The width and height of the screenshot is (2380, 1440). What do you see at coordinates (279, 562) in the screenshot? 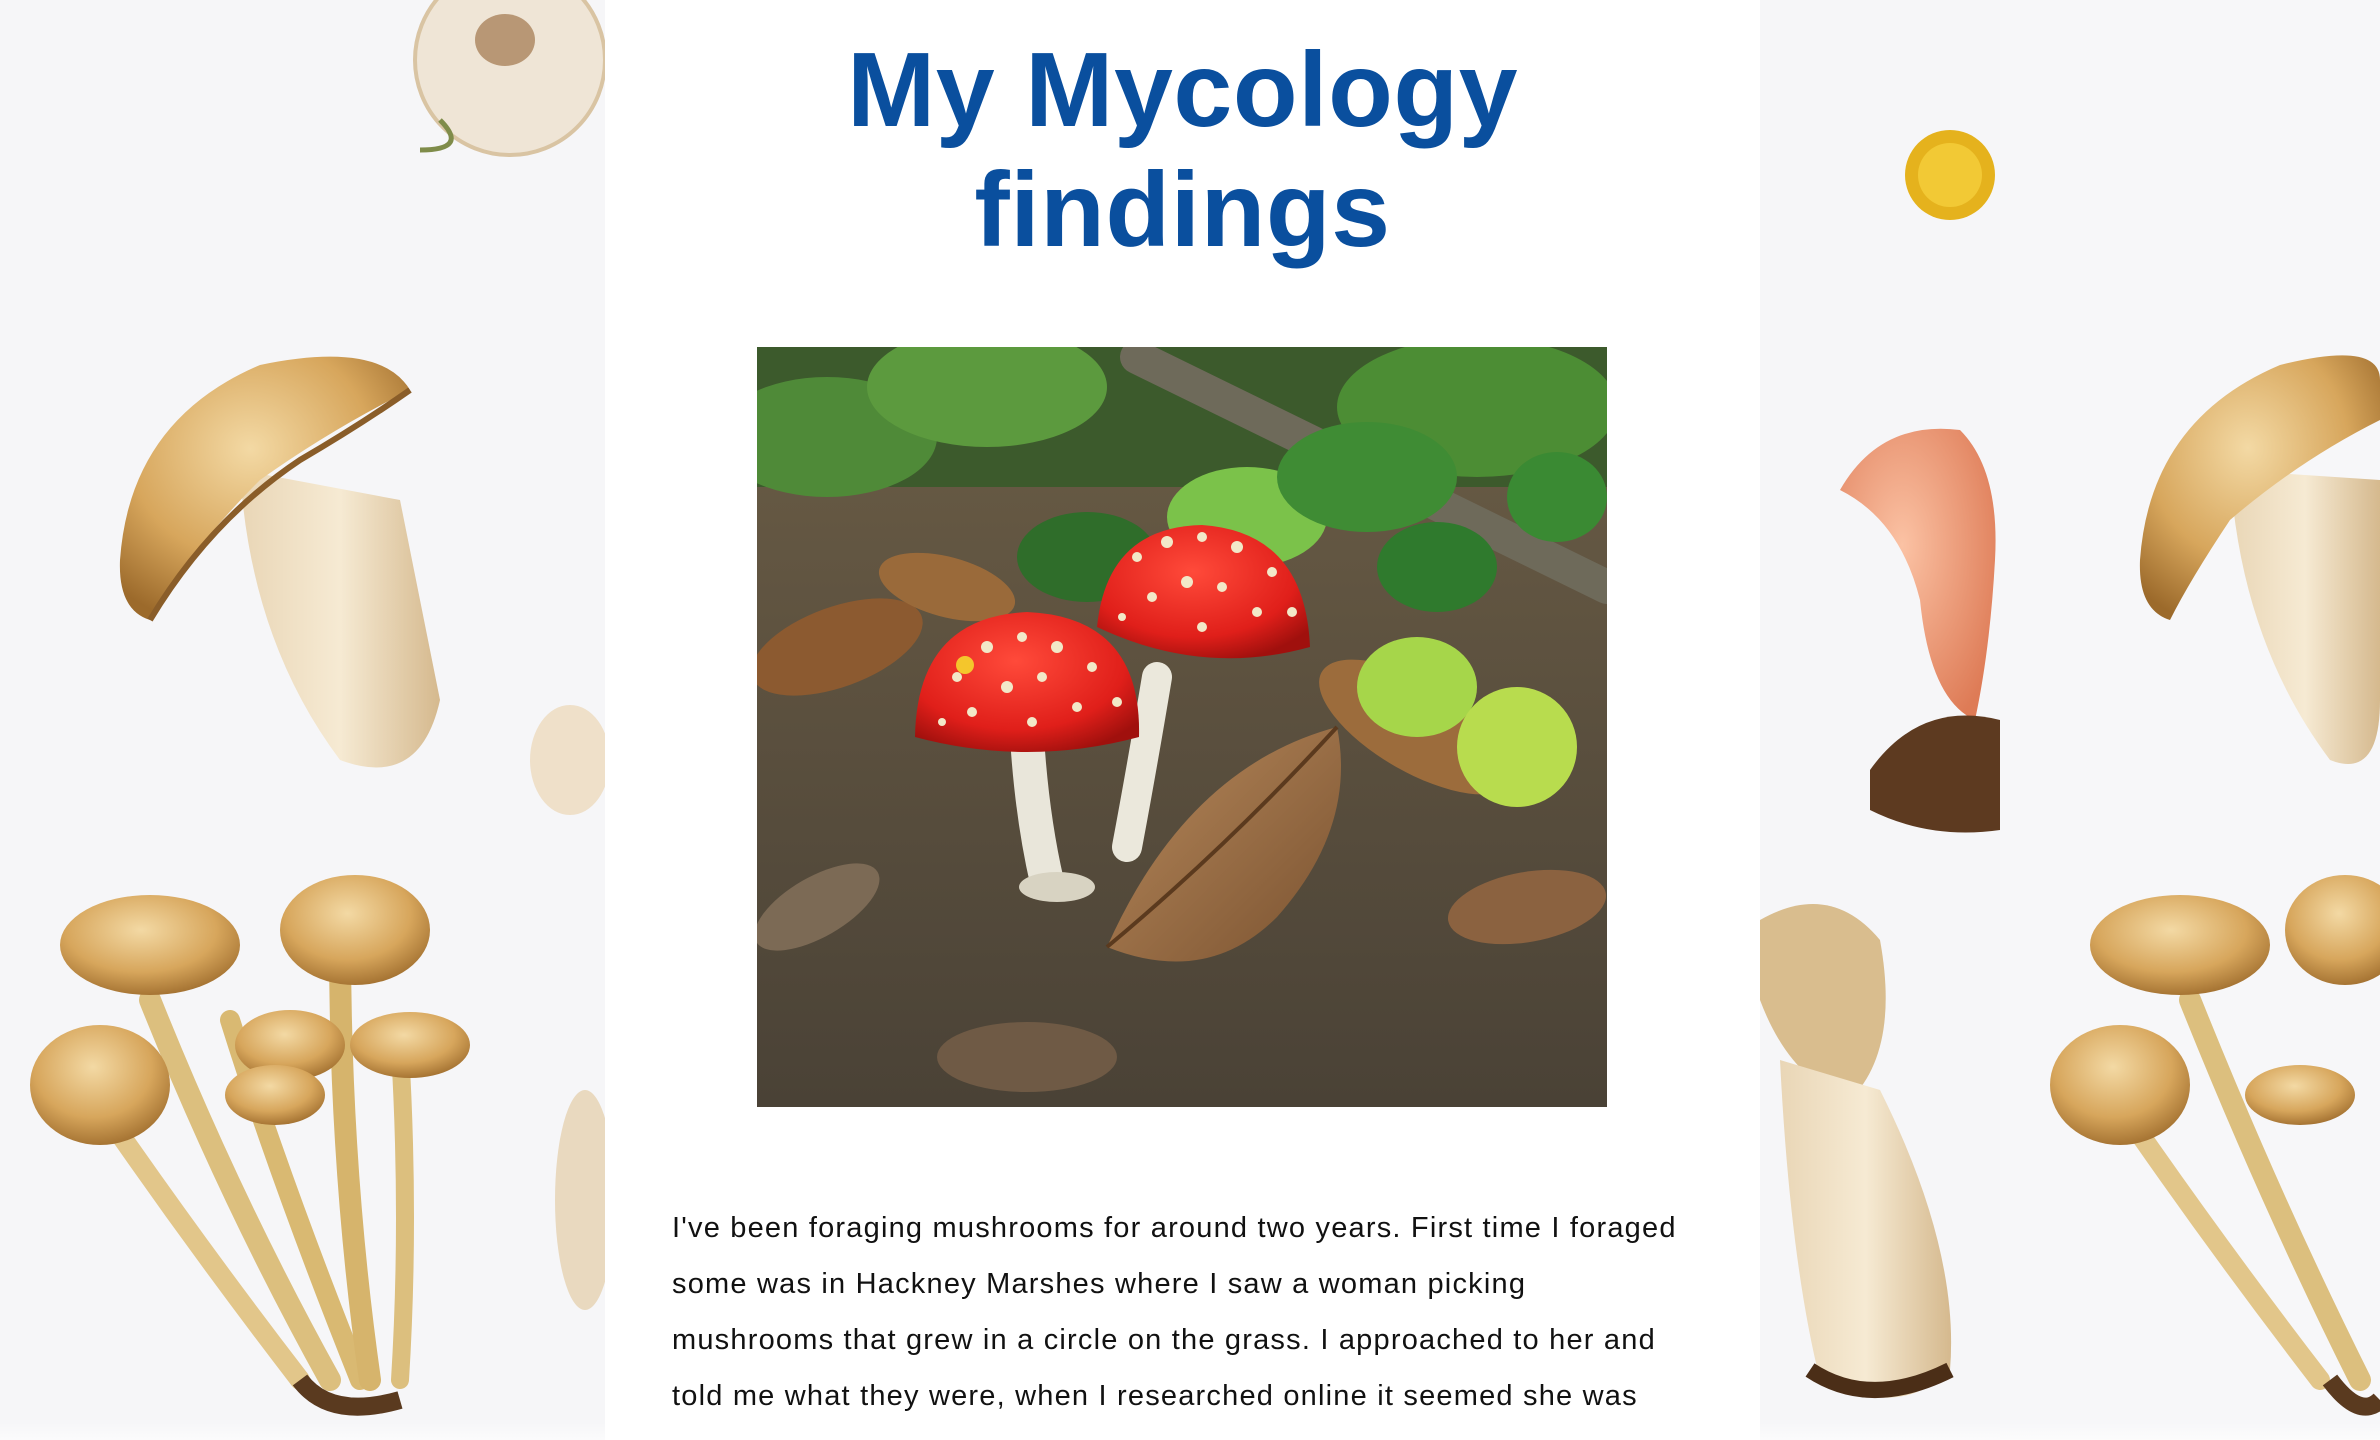
I see `bolete-left` at bounding box center [279, 562].